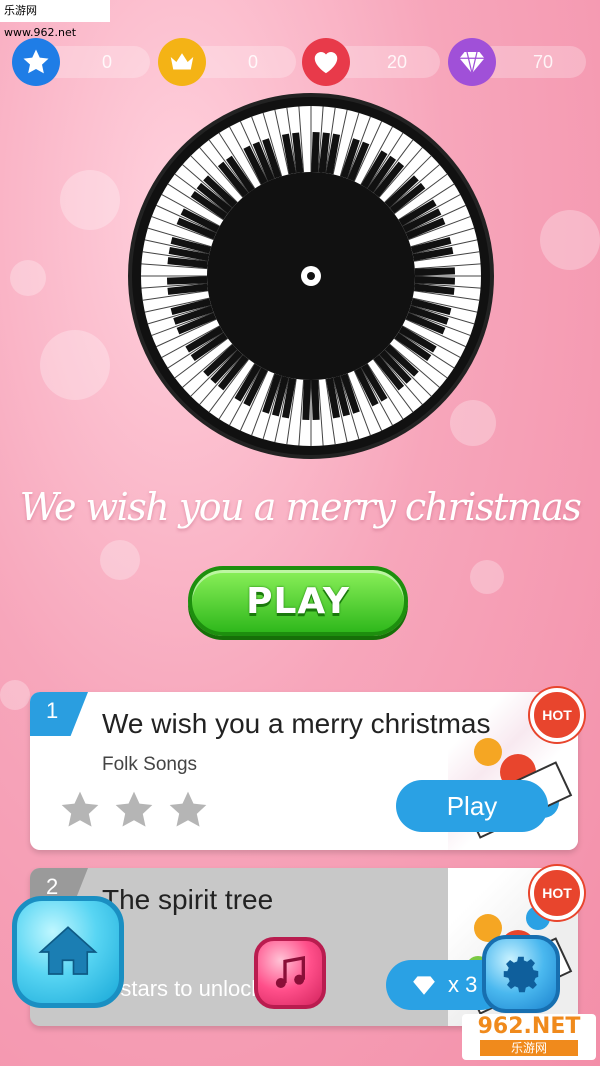 This screenshot has width=600, height=1066. I want to click on play-button-label: PLAY, so click(298, 601).